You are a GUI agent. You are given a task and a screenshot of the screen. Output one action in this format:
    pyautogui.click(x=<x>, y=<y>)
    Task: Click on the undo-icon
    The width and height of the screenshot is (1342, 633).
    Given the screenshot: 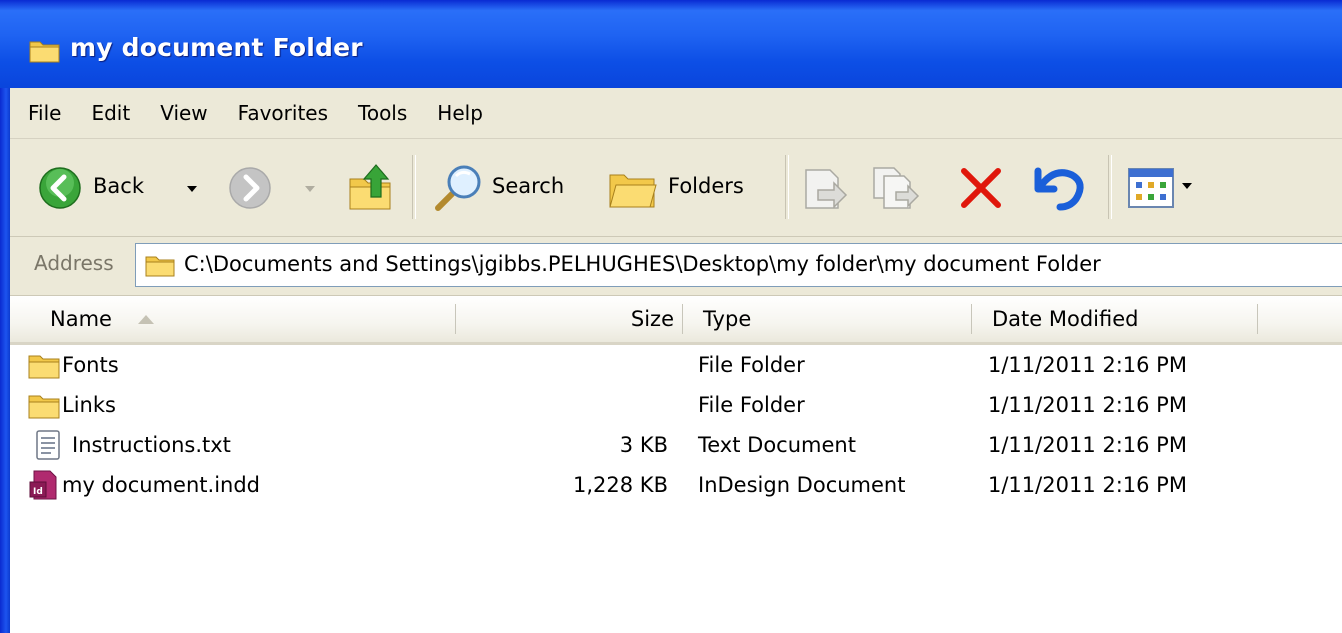 What is the action you would take?
    pyautogui.click(x=1060, y=187)
    